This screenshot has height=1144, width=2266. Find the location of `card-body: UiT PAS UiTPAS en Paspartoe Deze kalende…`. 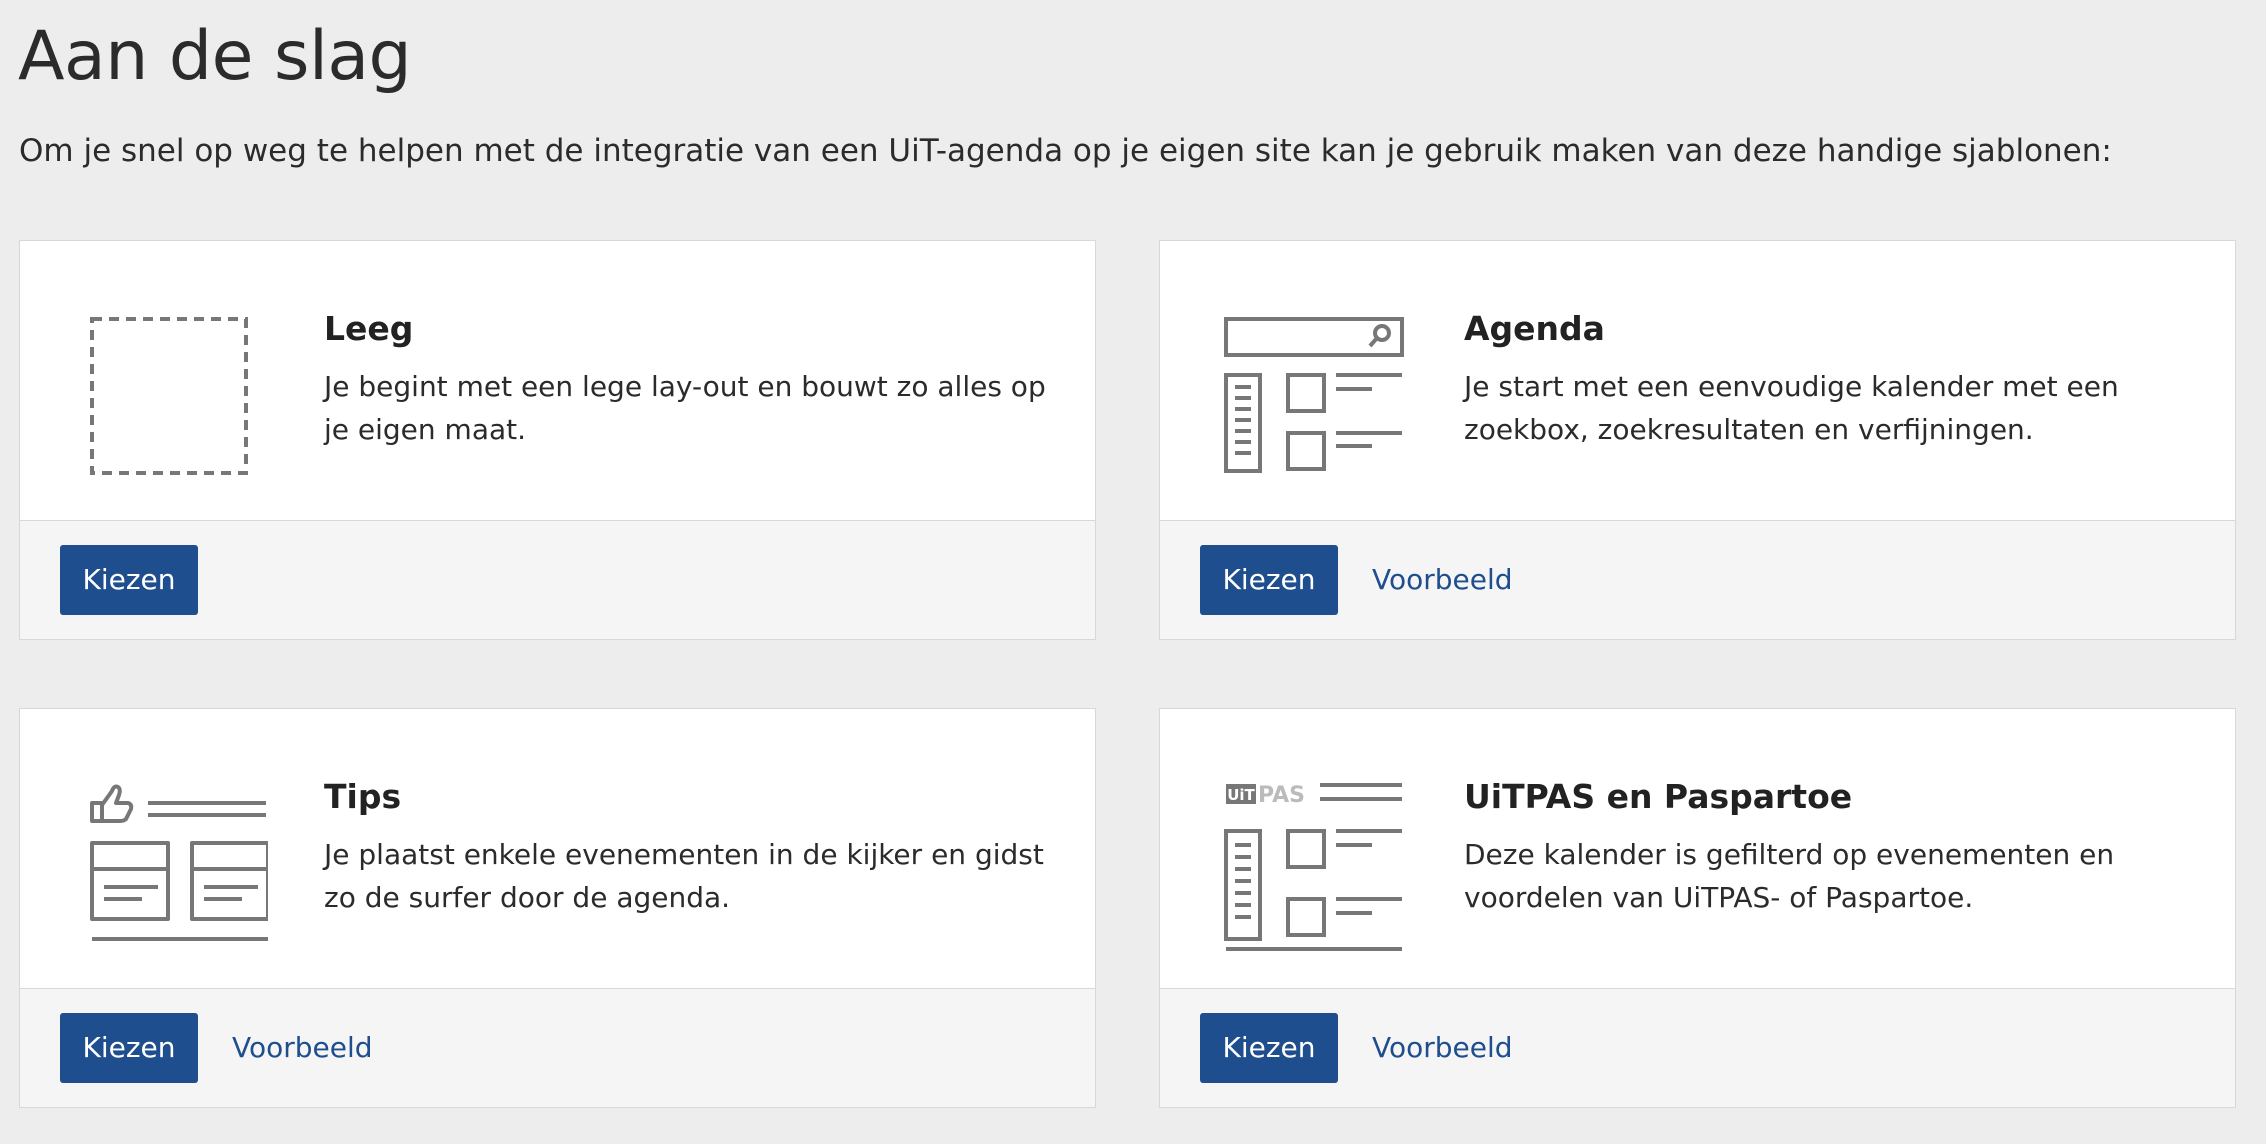

card-body: UiT PAS UiTPAS en Paspartoe Deze kalende… is located at coordinates (1697, 849).